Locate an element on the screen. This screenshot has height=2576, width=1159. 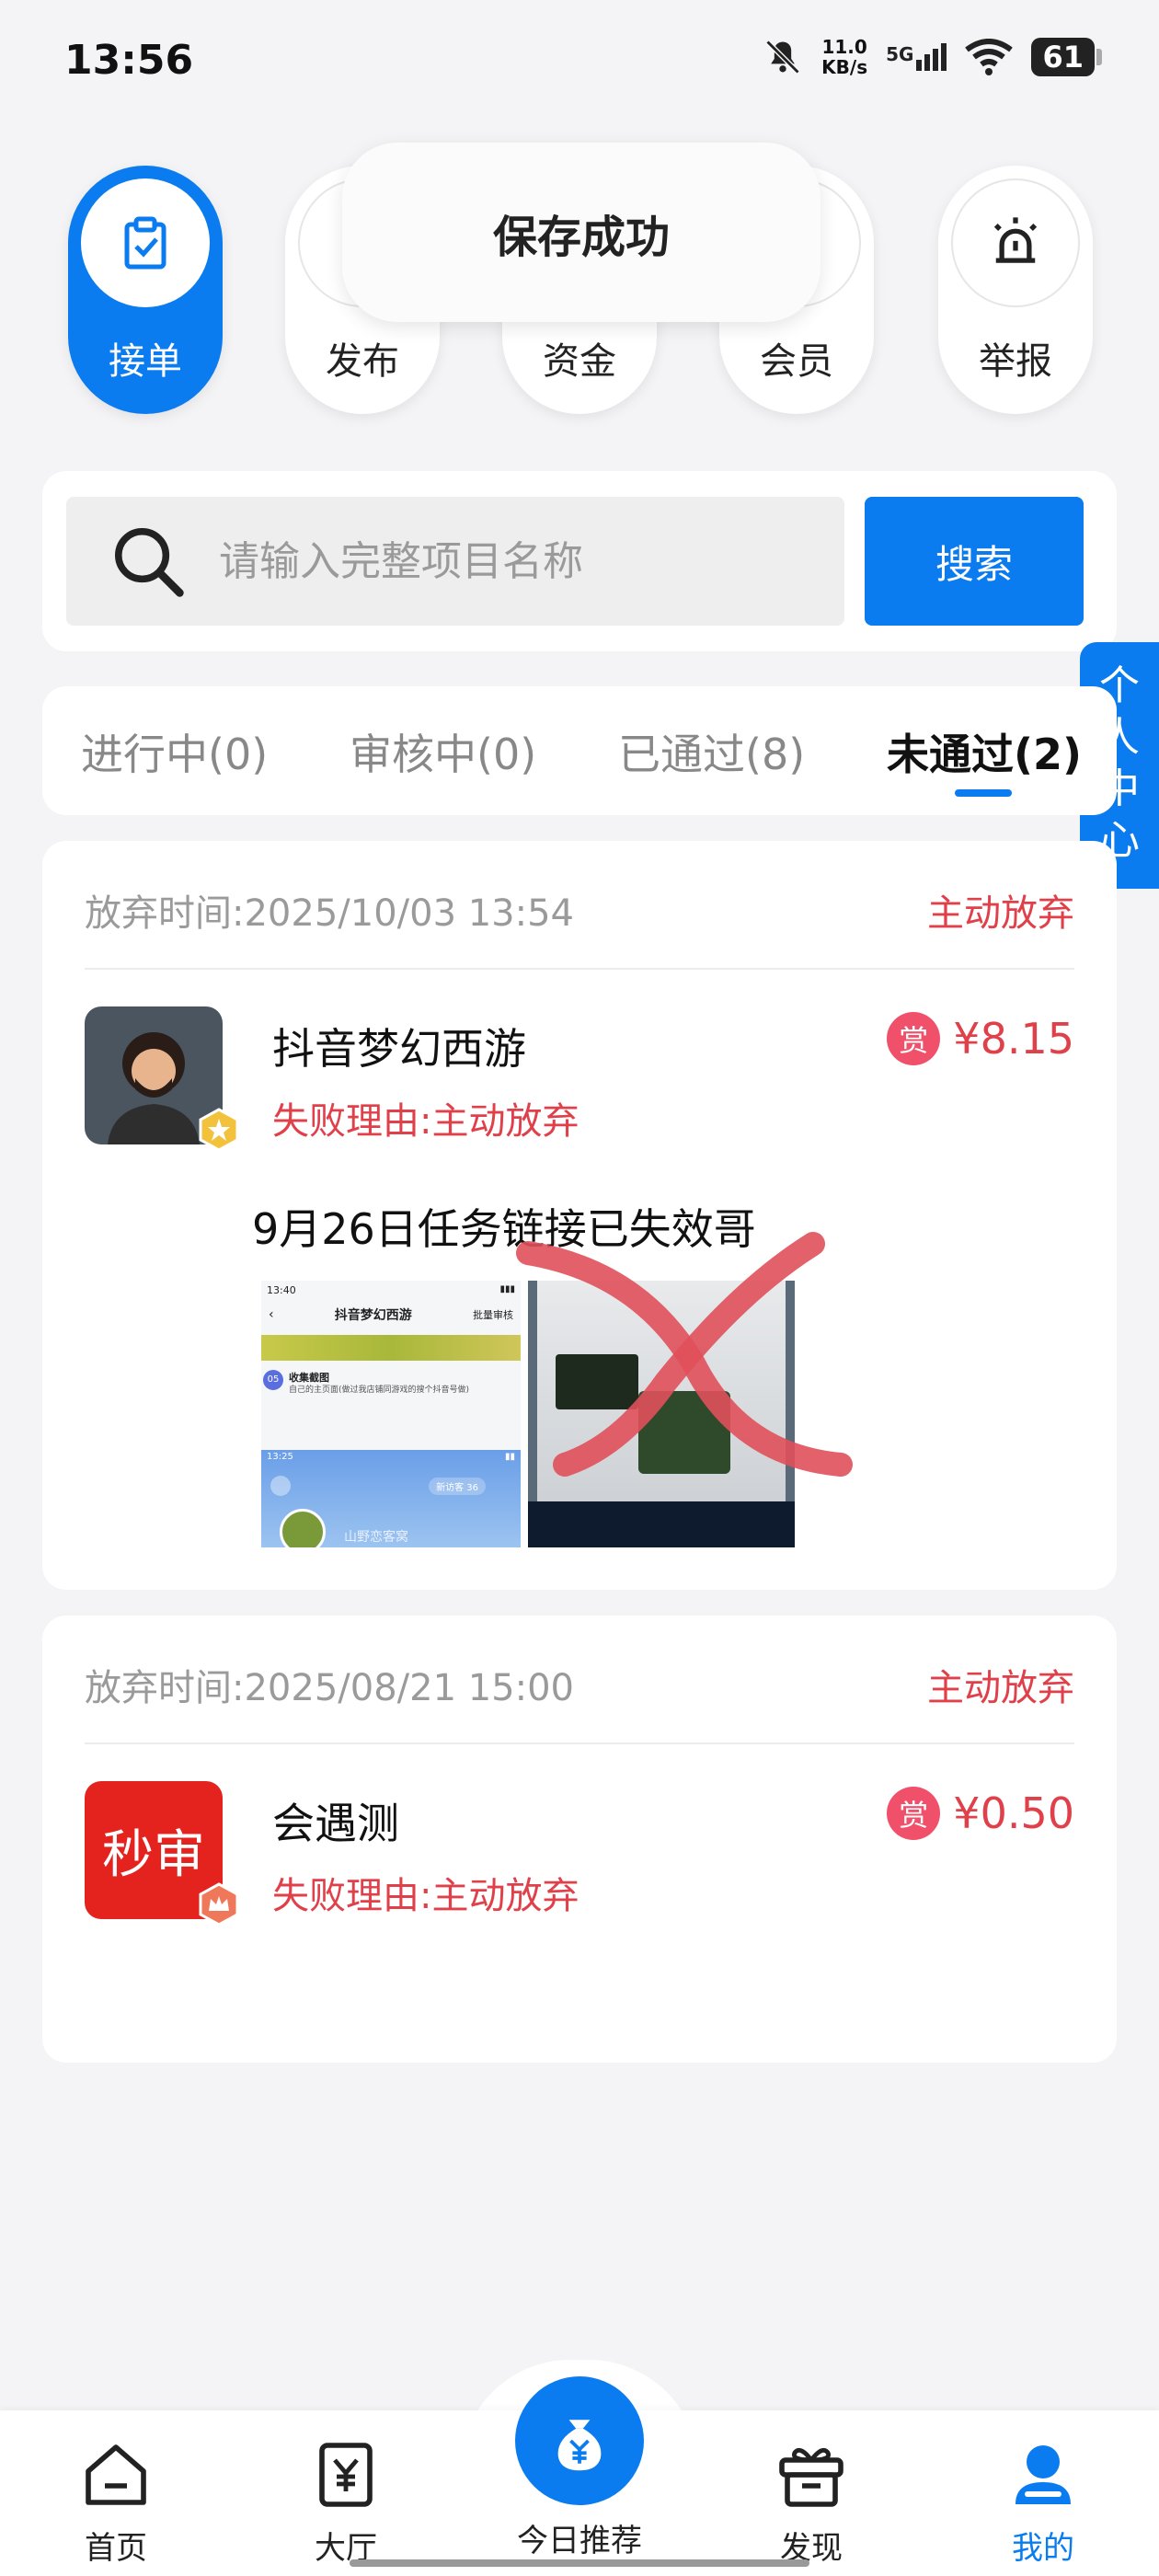
bottom-nav-label: 首页 is located at coordinates (116, 2548).